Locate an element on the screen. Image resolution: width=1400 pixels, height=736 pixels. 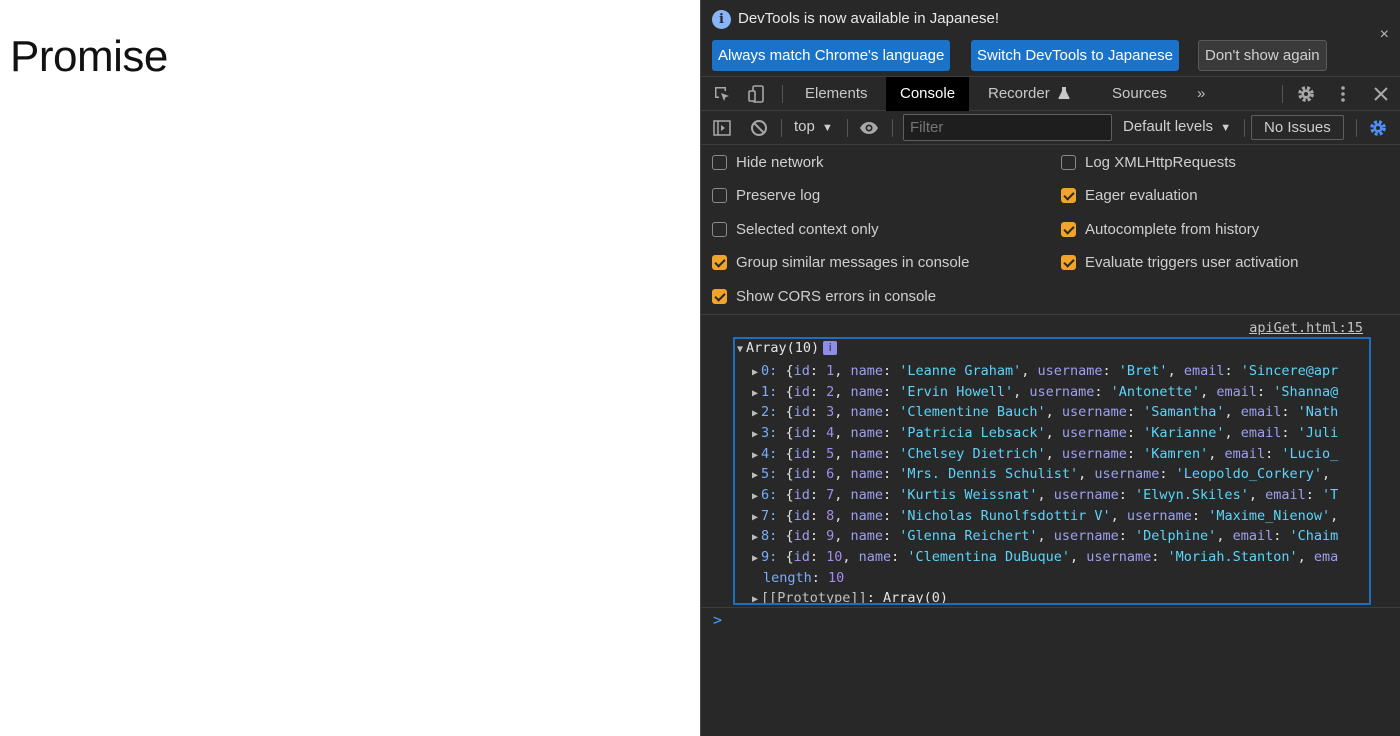
close-icon: × is located at coordinates (1384, 35).